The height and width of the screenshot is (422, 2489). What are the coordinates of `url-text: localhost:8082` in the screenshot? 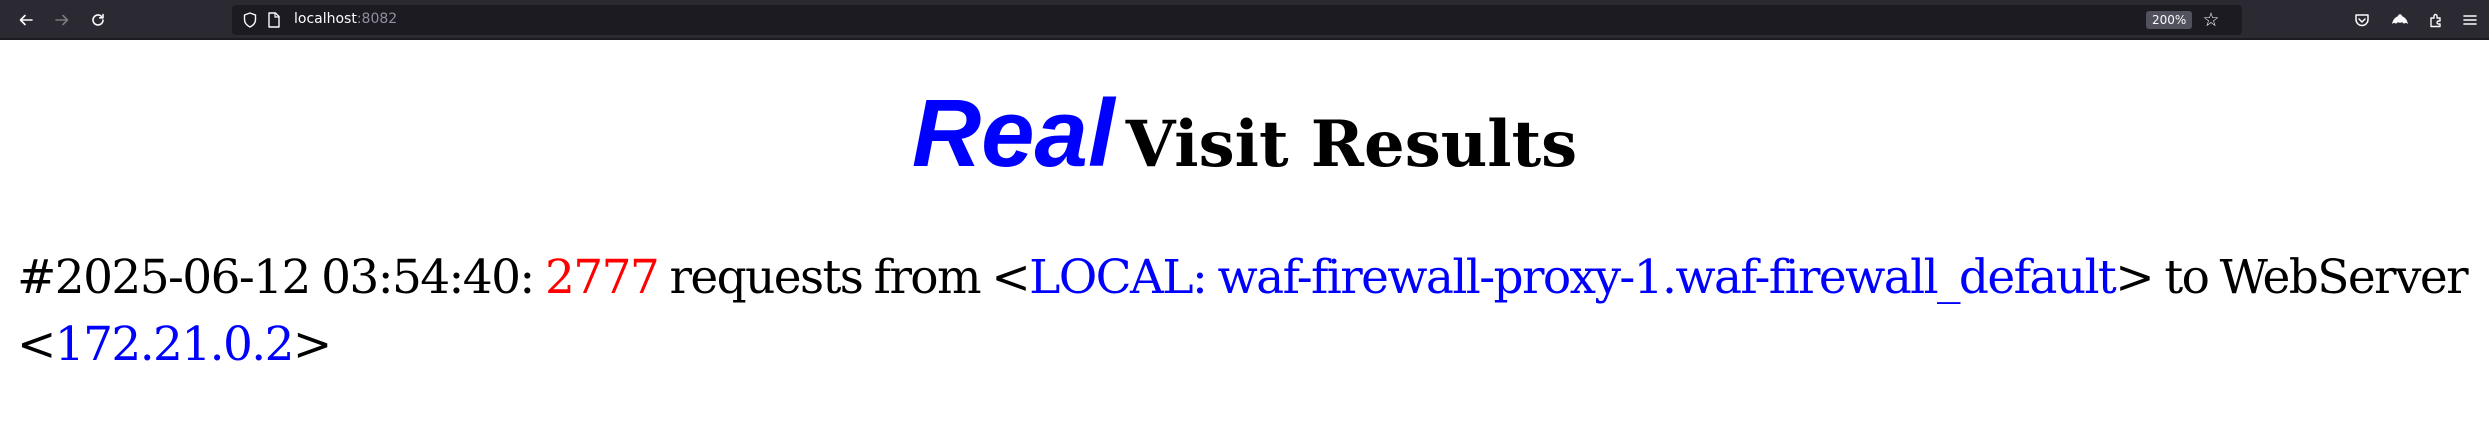 It's located at (345, 19).